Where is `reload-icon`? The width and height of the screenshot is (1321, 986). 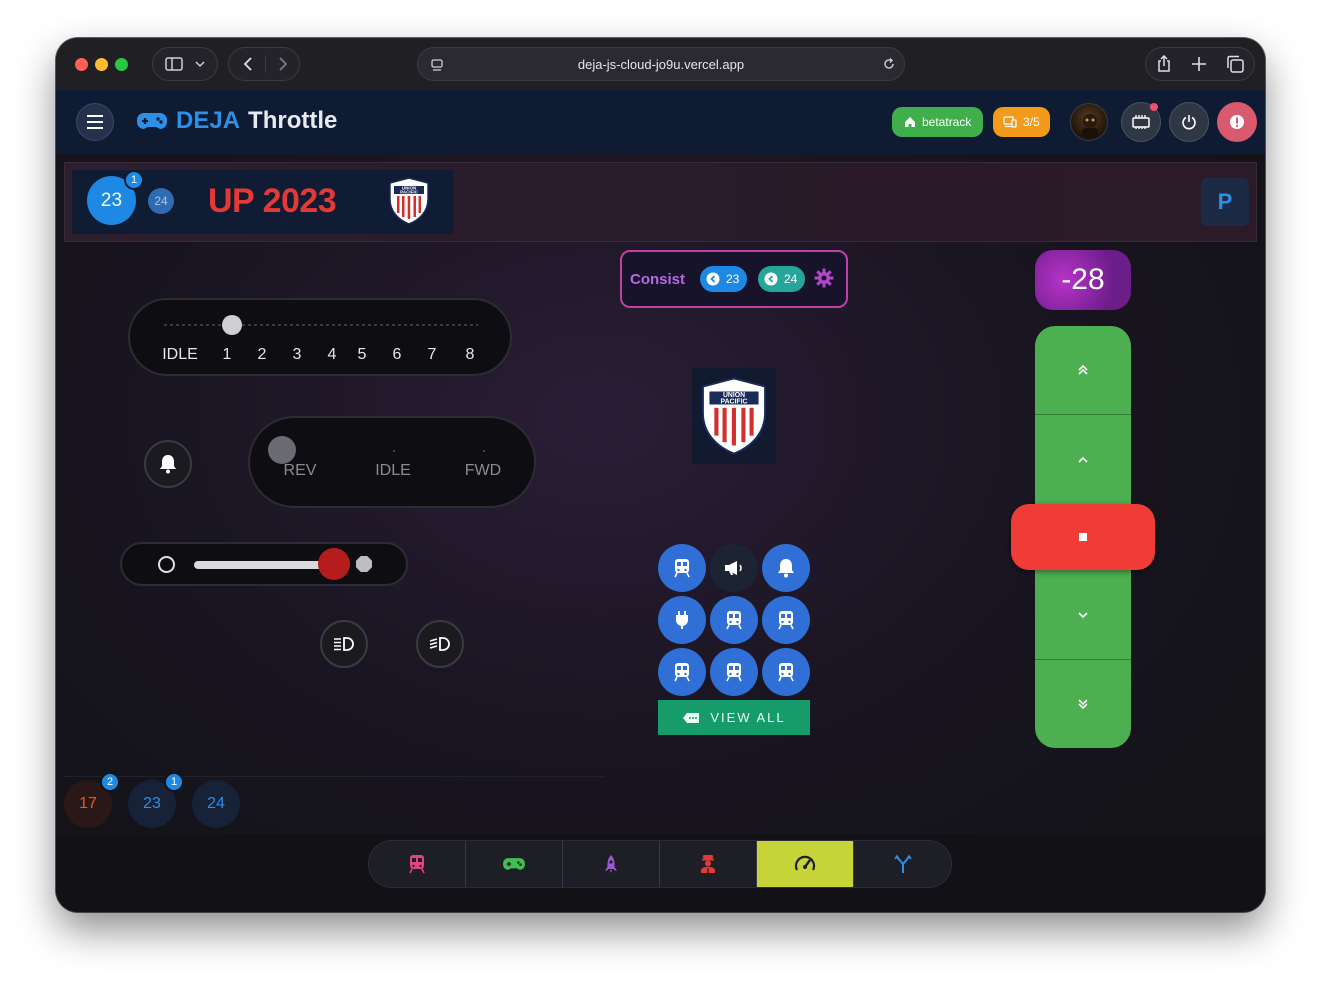 reload-icon is located at coordinates (889, 65).